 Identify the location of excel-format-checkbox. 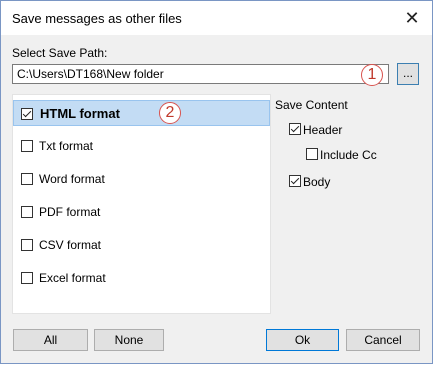
(27, 278).